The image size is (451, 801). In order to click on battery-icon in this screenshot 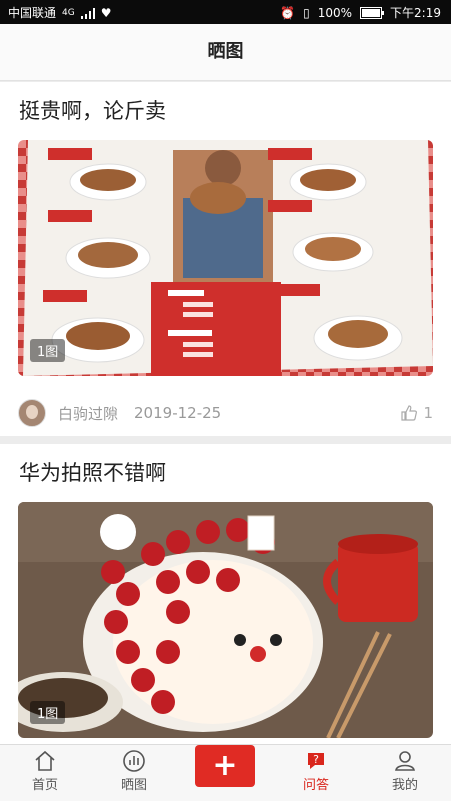, I will do `click(372, 12)`.